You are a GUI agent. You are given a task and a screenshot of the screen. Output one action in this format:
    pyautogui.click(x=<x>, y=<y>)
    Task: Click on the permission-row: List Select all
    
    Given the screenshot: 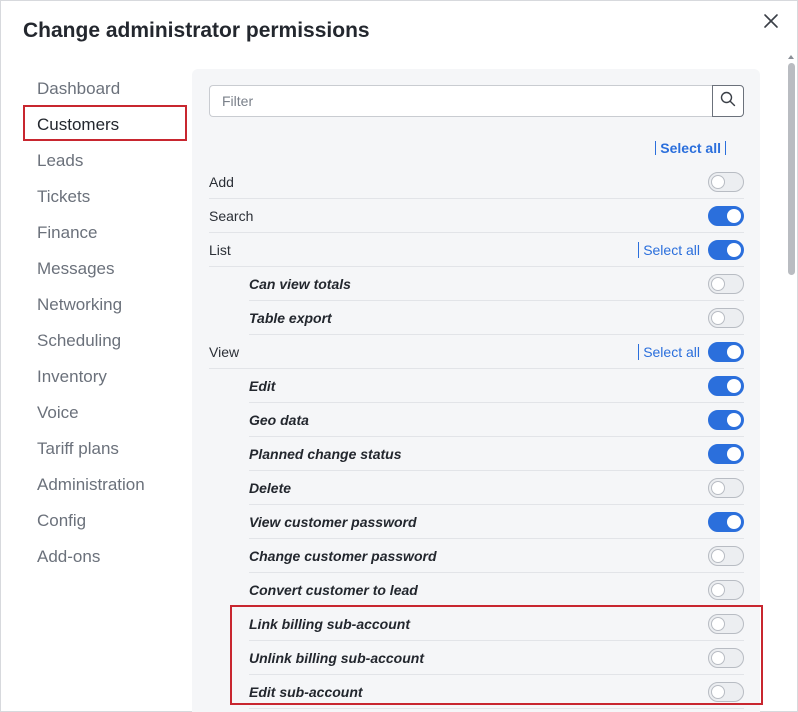 What is the action you would take?
    pyautogui.click(x=476, y=250)
    